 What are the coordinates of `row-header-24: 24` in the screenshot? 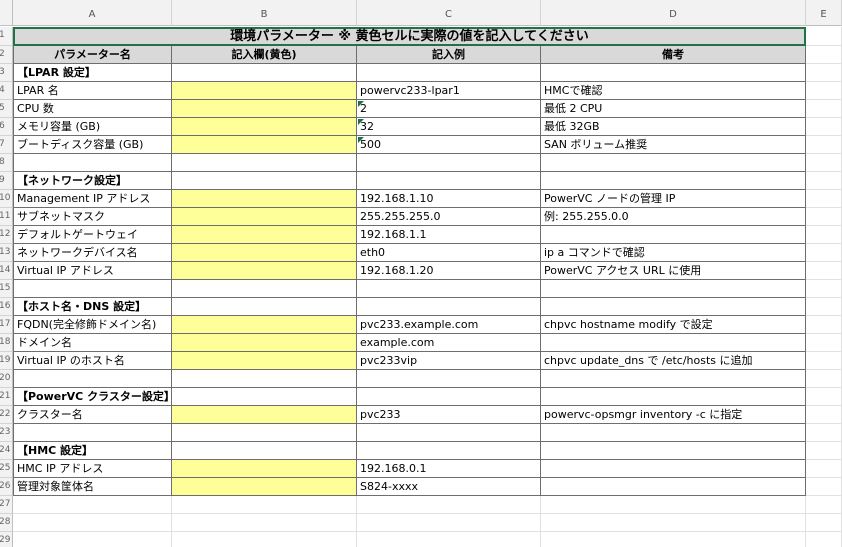 It's located at (6, 451).